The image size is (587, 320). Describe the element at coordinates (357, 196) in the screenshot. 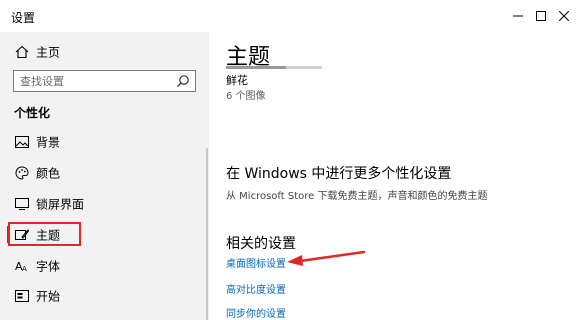

I see `store-section-description: 从 Microsoft Store 下载免费主题，声音和颜色的免费主题` at that location.